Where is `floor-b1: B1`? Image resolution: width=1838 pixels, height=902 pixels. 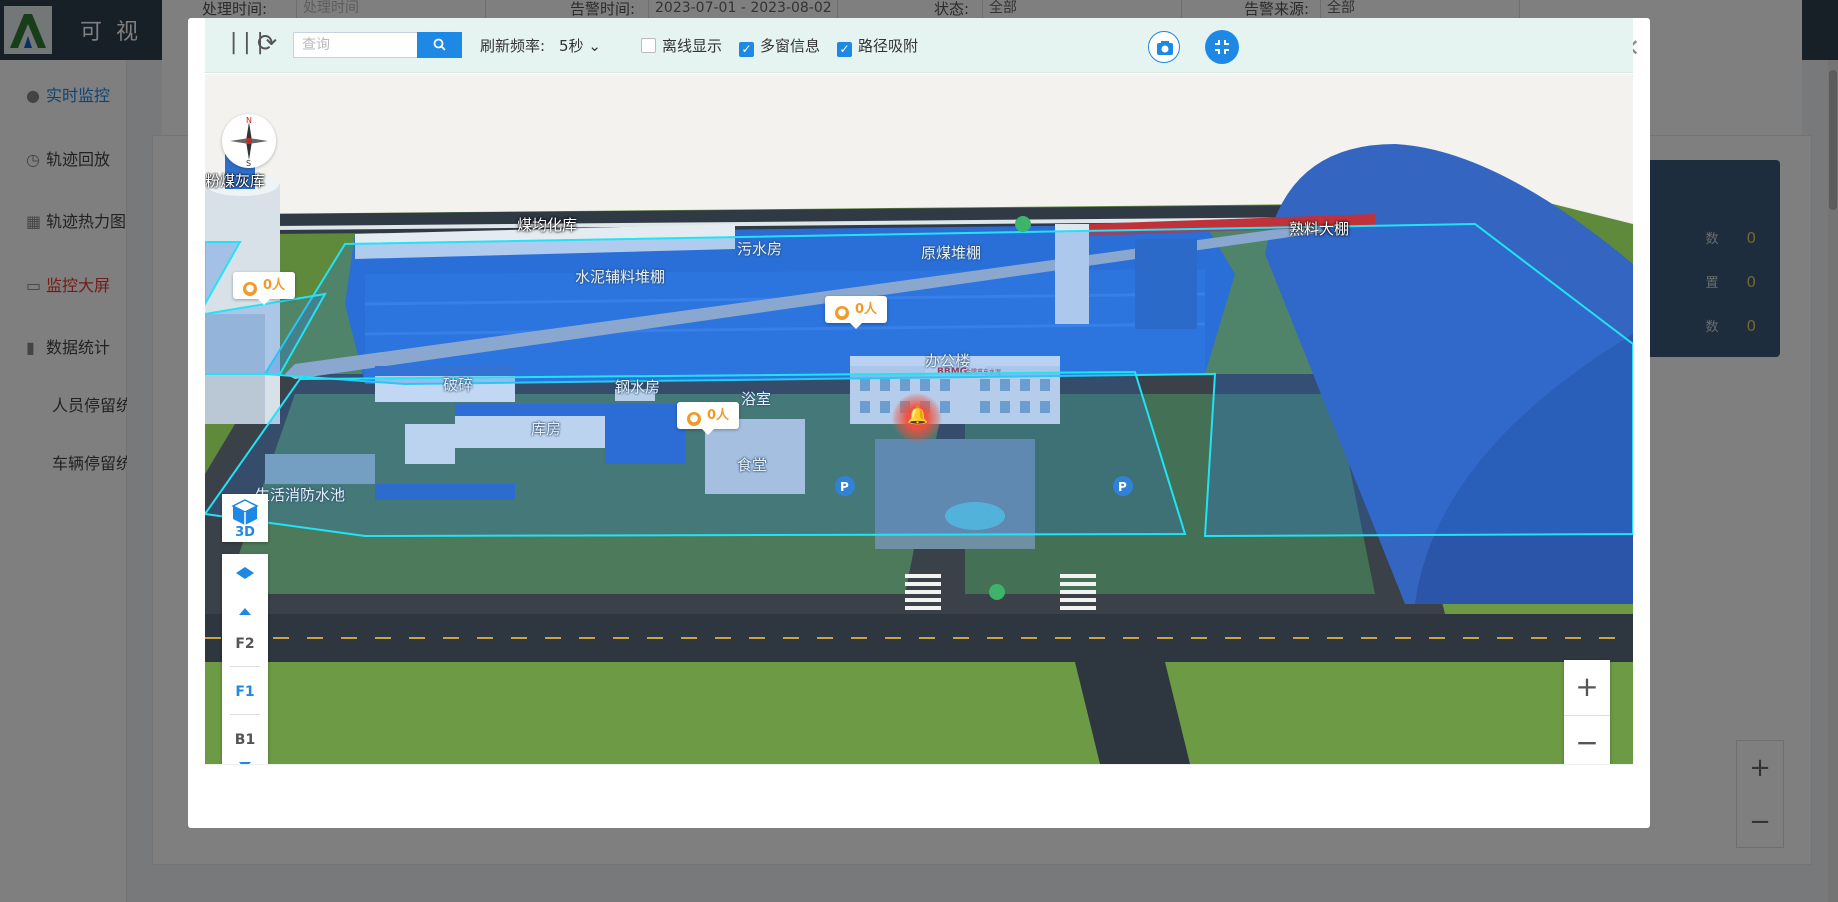 floor-b1: B1 is located at coordinates (245, 740).